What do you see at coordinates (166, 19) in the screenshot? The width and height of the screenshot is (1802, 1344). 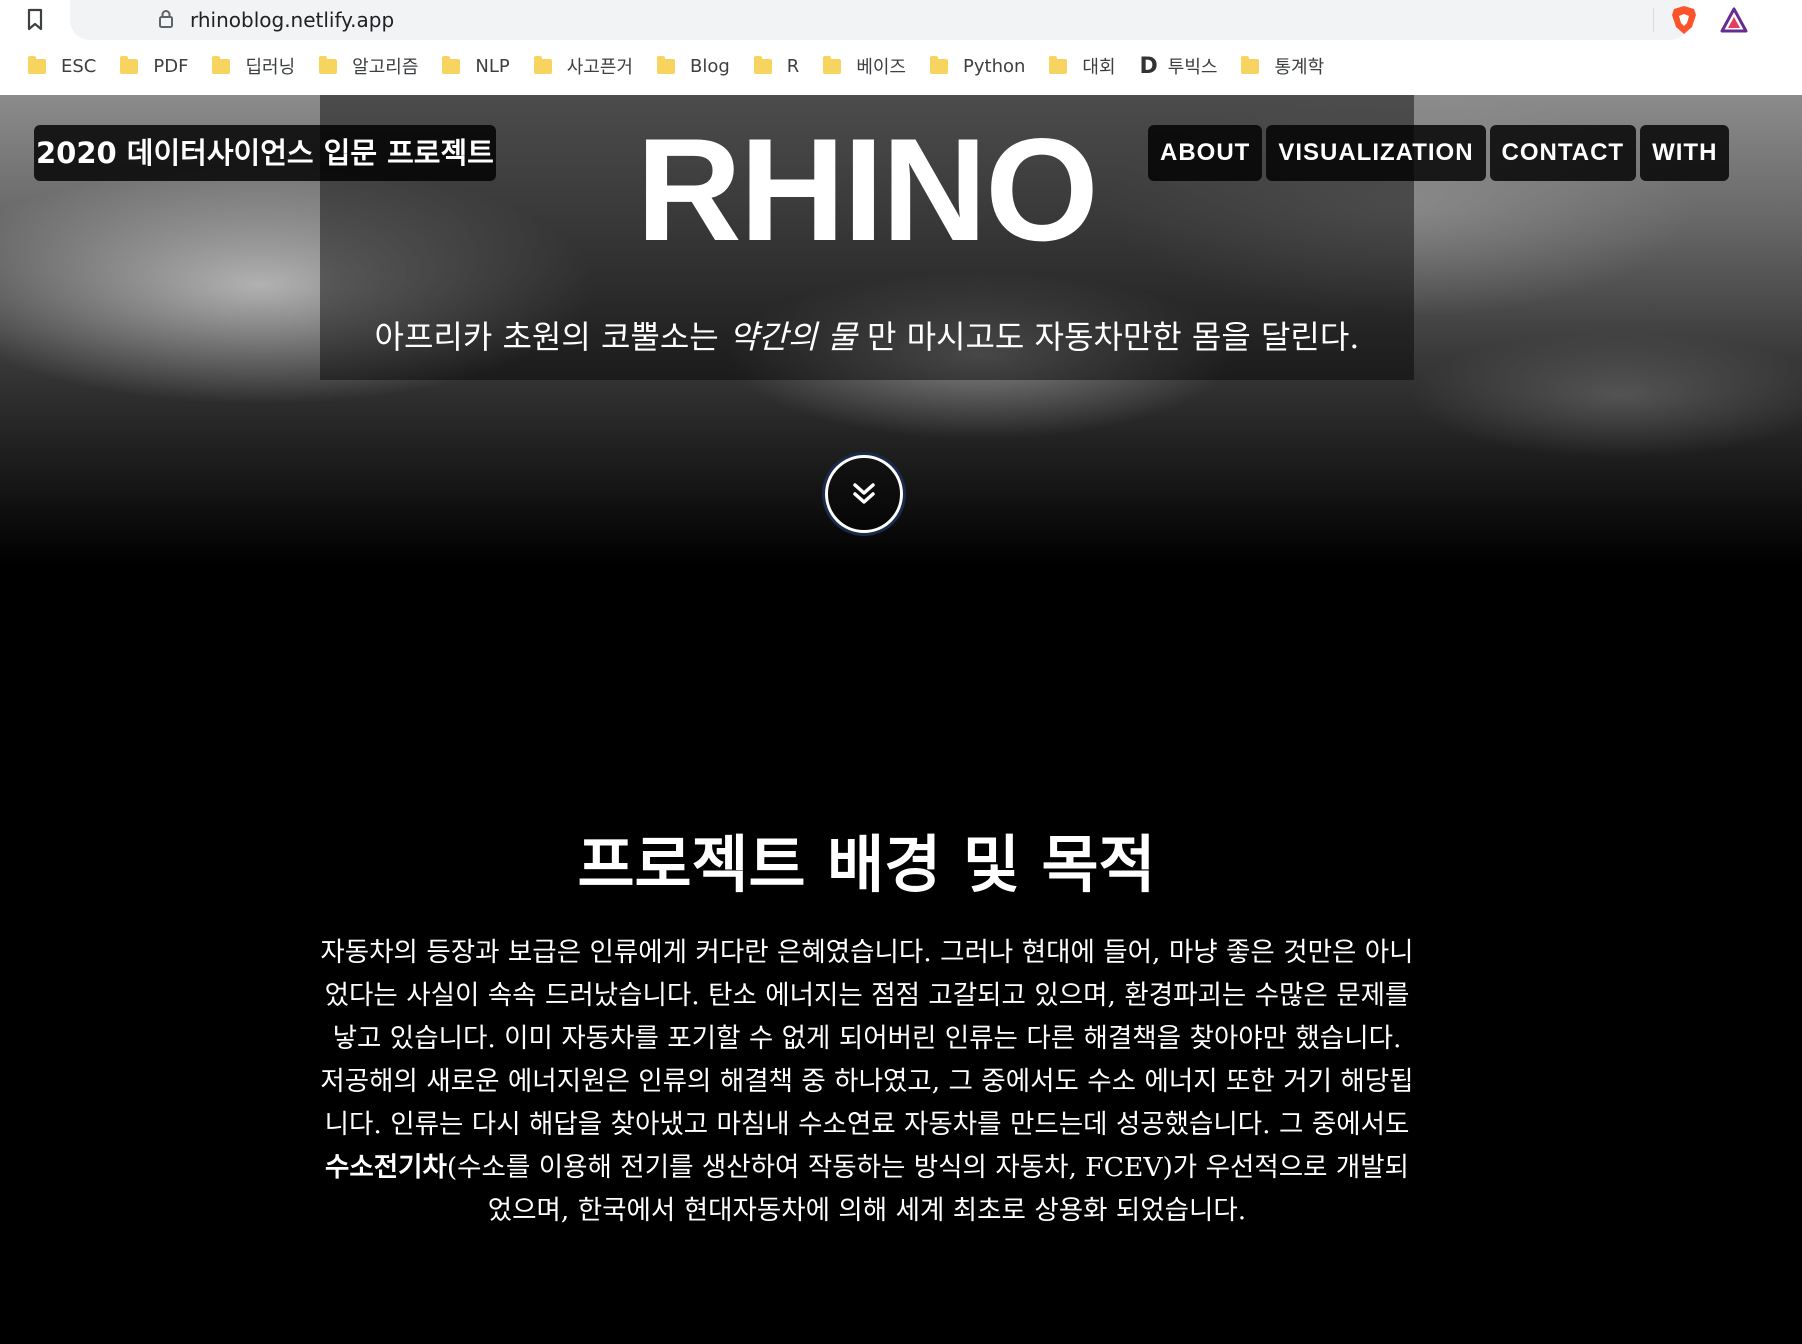 I see `lock-icon` at bounding box center [166, 19].